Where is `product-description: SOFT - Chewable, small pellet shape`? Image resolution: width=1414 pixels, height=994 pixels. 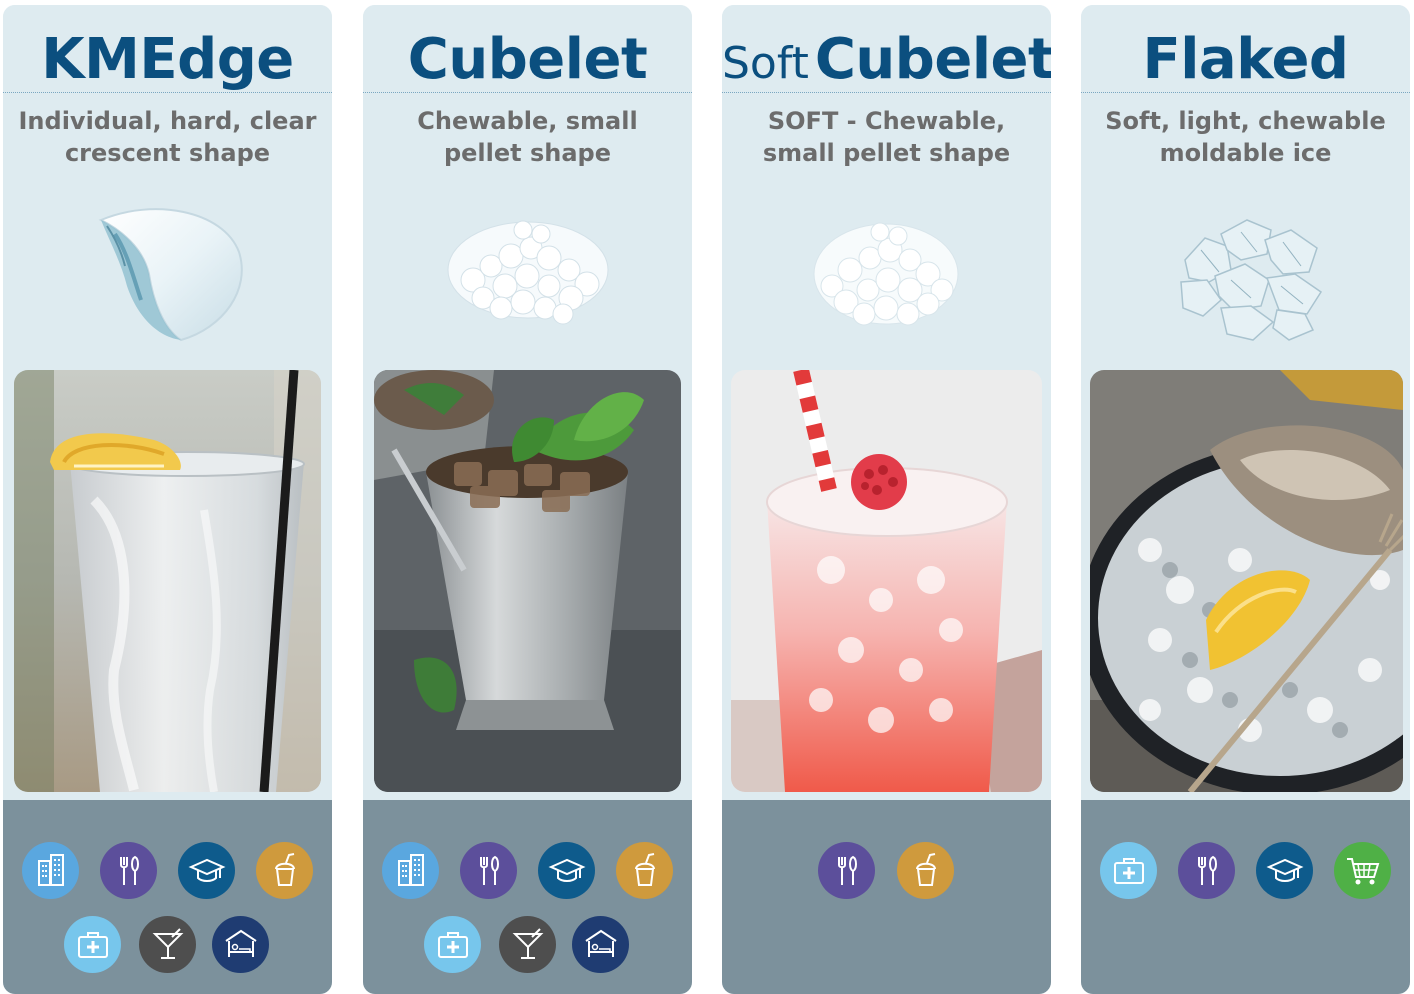 product-description: SOFT - Chewable, small pellet shape is located at coordinates (886, 137).